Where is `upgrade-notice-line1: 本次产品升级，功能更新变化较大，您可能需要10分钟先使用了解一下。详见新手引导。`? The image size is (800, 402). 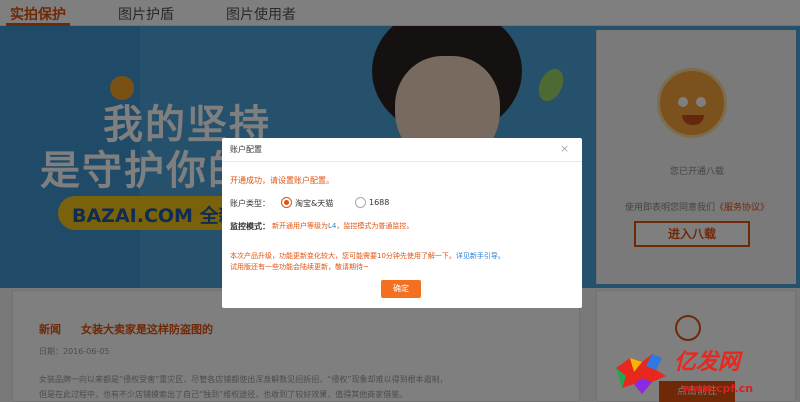
upgrade-notice-line1: 本次产品升级，功能更新变化较大，您可能需要10分钟先使用了解一下。详见新手引导。 is located at coordinates (367, 256).